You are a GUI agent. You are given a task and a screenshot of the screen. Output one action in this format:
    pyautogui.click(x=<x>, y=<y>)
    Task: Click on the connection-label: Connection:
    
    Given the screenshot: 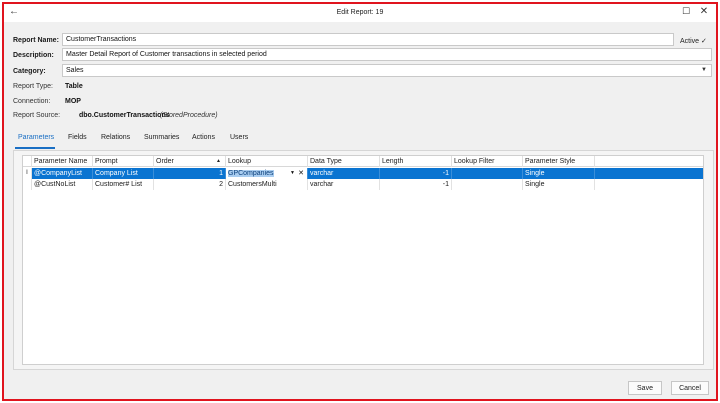 What is the action you would take?
    pyautogui.click(x=32, y=101)
    